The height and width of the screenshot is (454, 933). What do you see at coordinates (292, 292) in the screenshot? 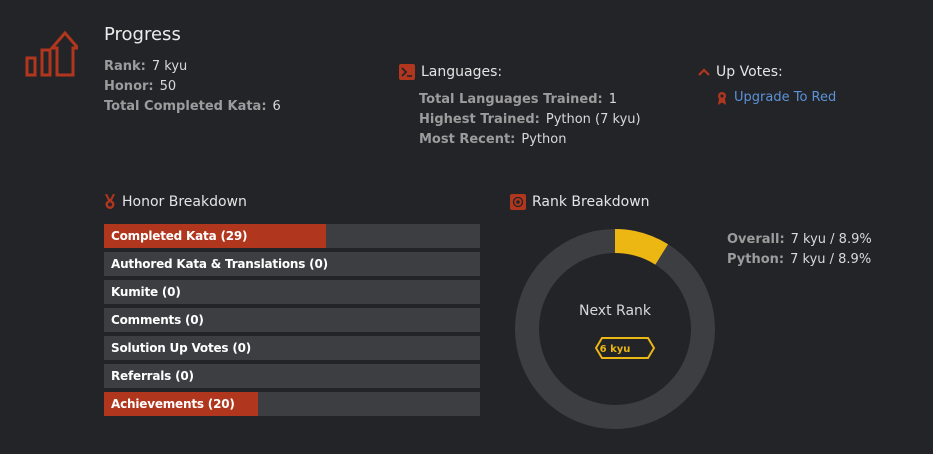
I see `kumite-bar: Kumite (0)` at bounding box center [292, 292].